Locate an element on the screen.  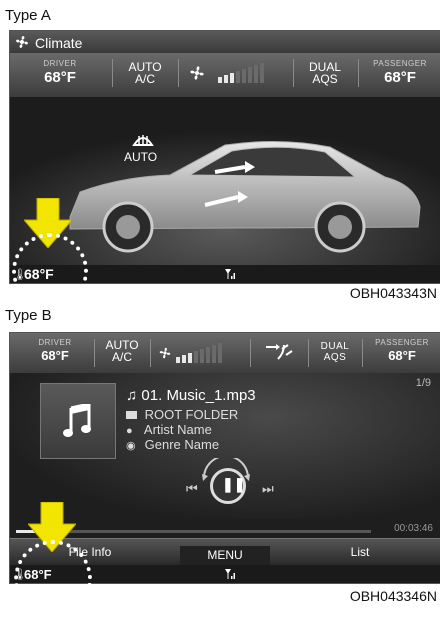
folder-row: ROOT FOLDER is located at coordinates (182, 414).